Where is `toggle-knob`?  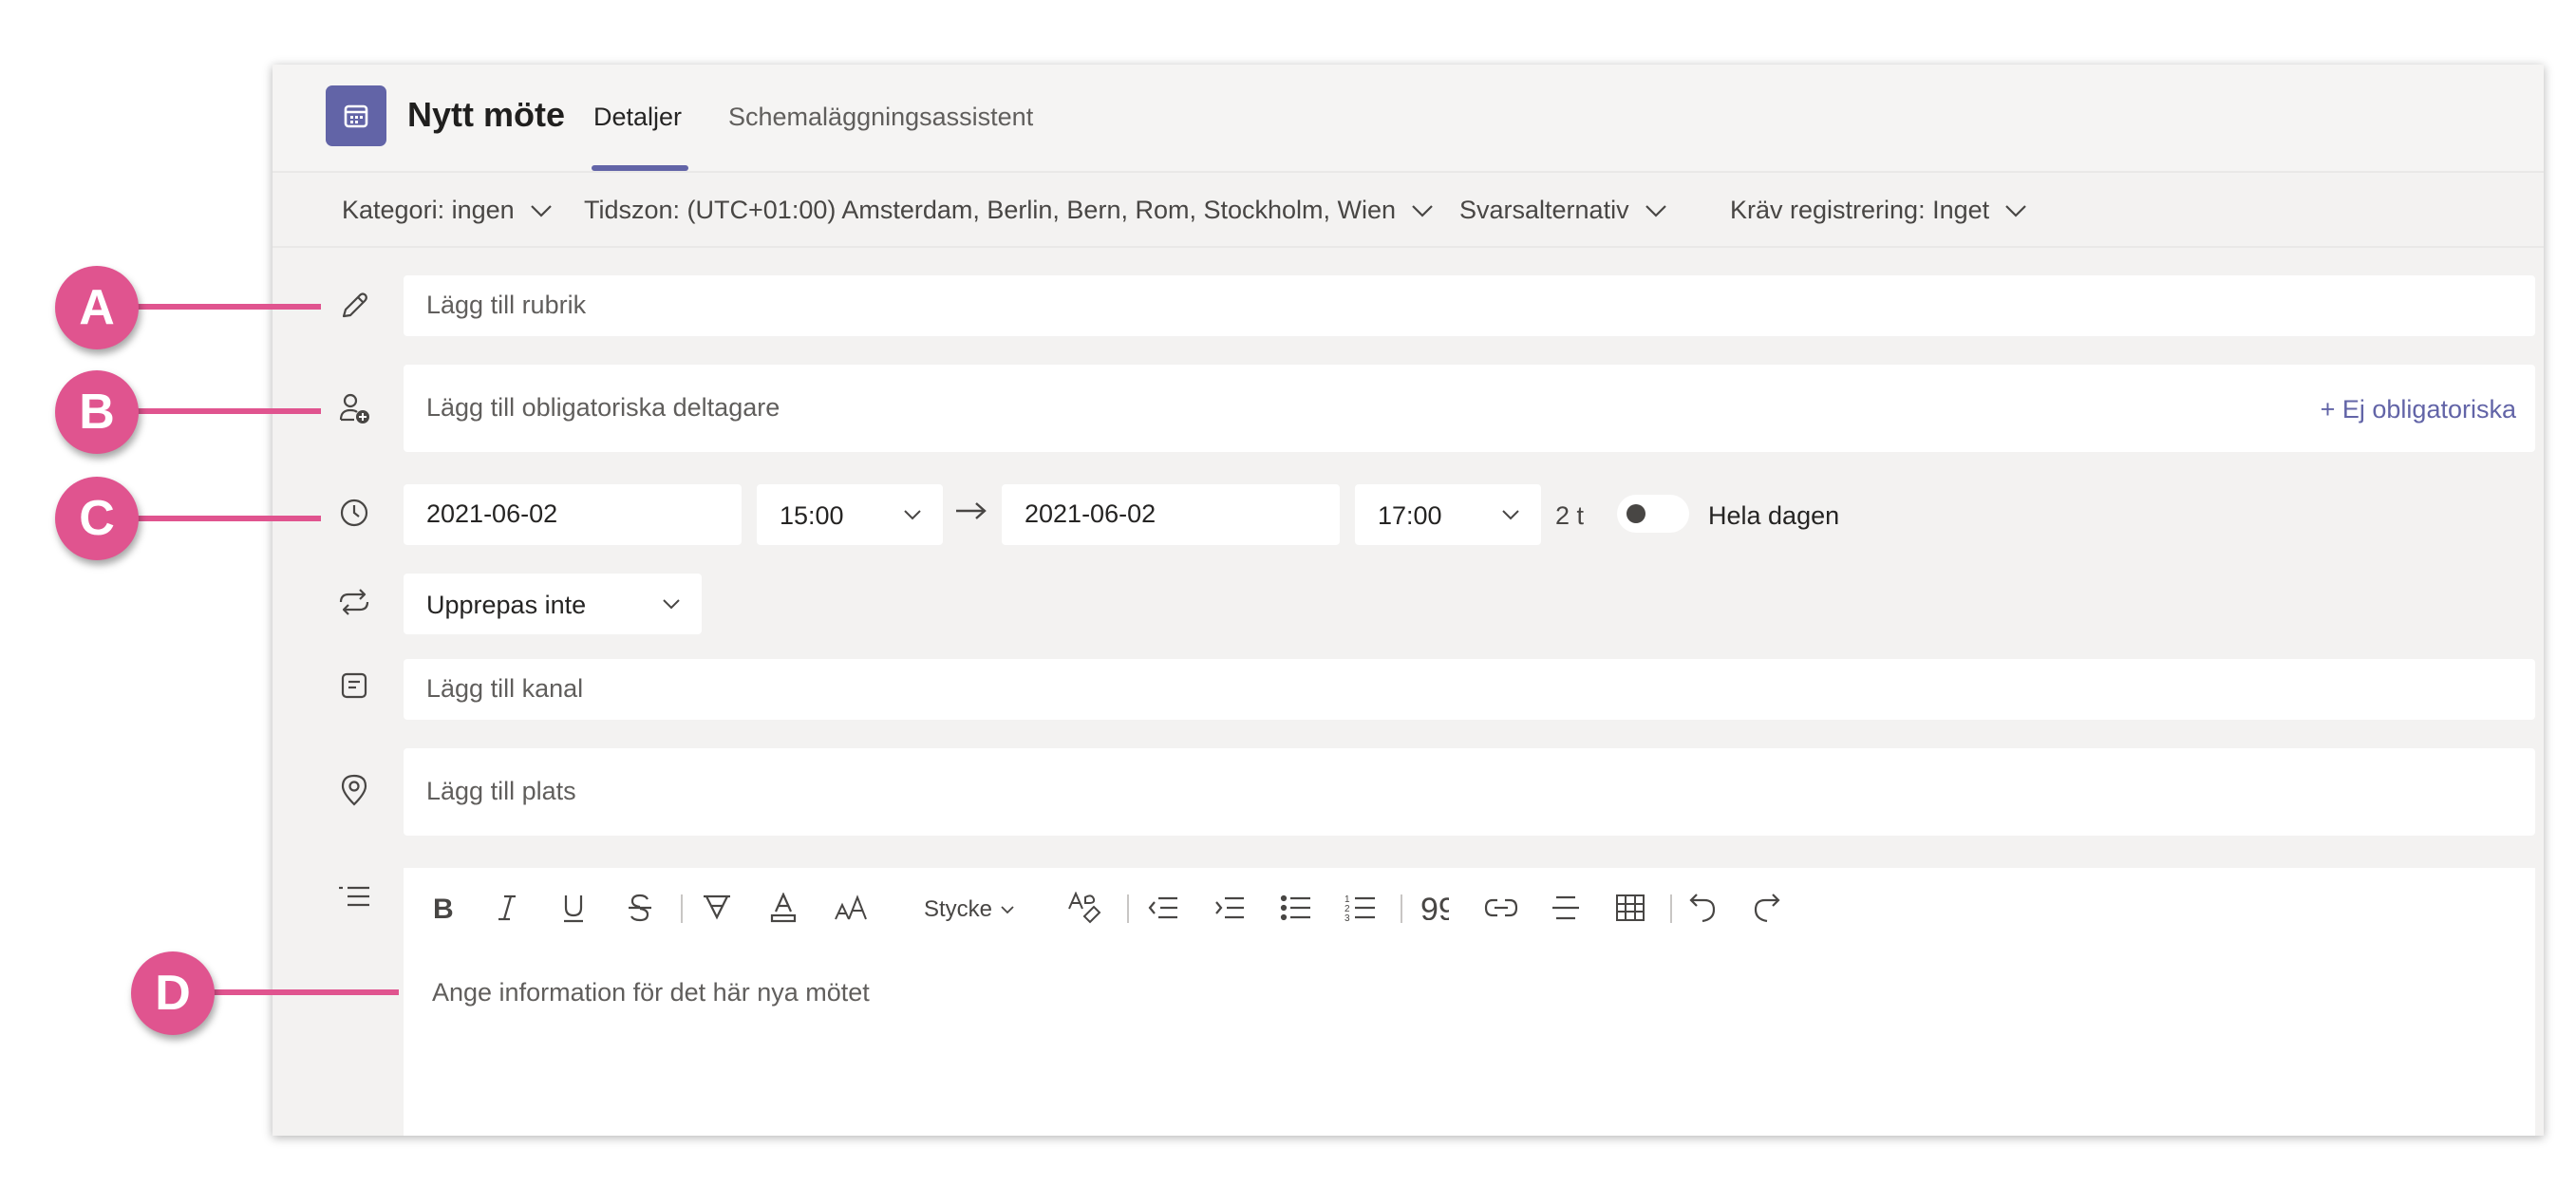 toggle-knob is located at coordinates (1635, 513).